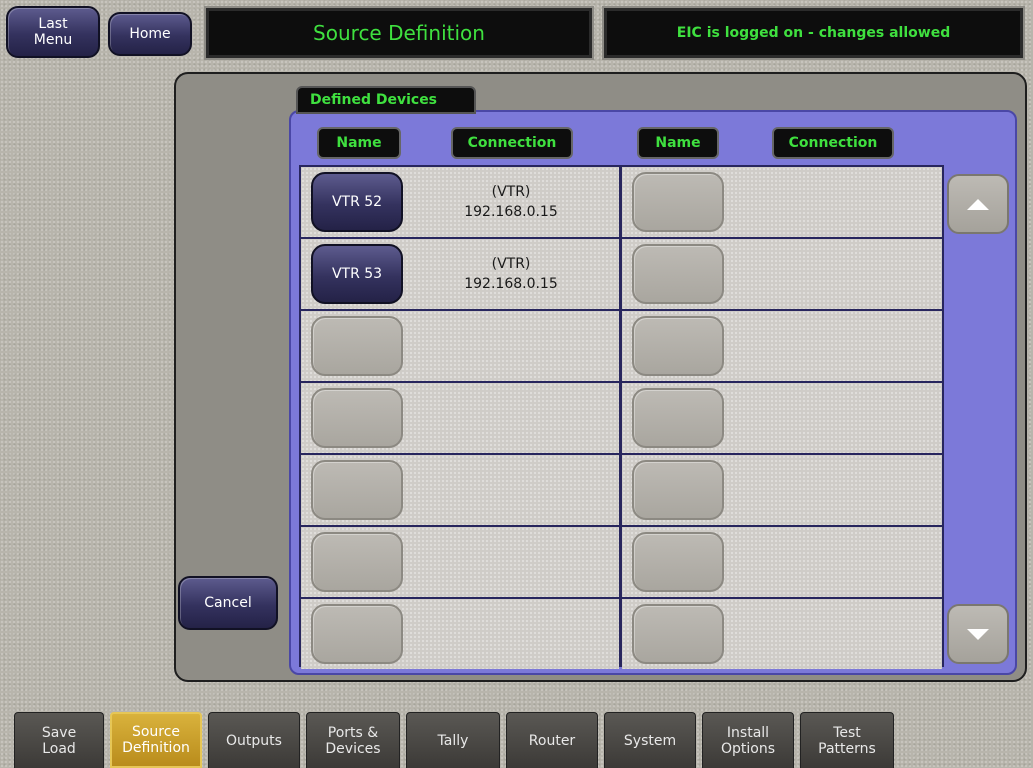  I want to click on device-row-left-2: VTR 53 (VTR) 192.168.0.15, so click(460, 274).